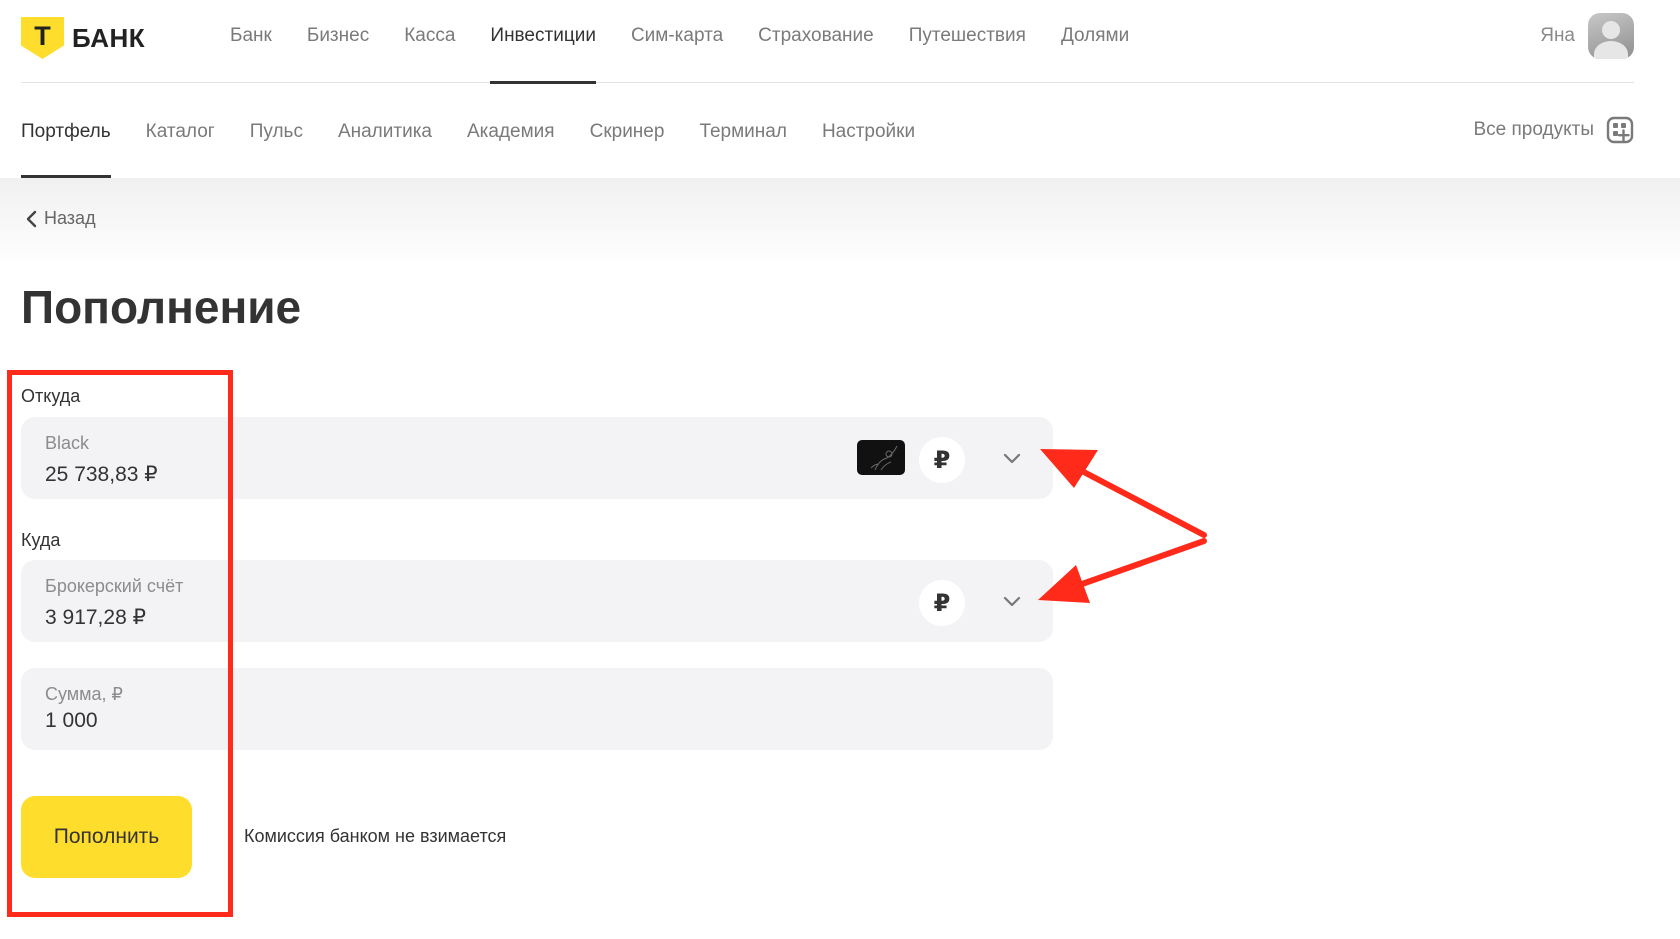  Describe the element at coordinates (537, 601) in the screenshot. I see `to-account-select: Брокерский счёт 3 917,28 ₽ ₽` at that location.